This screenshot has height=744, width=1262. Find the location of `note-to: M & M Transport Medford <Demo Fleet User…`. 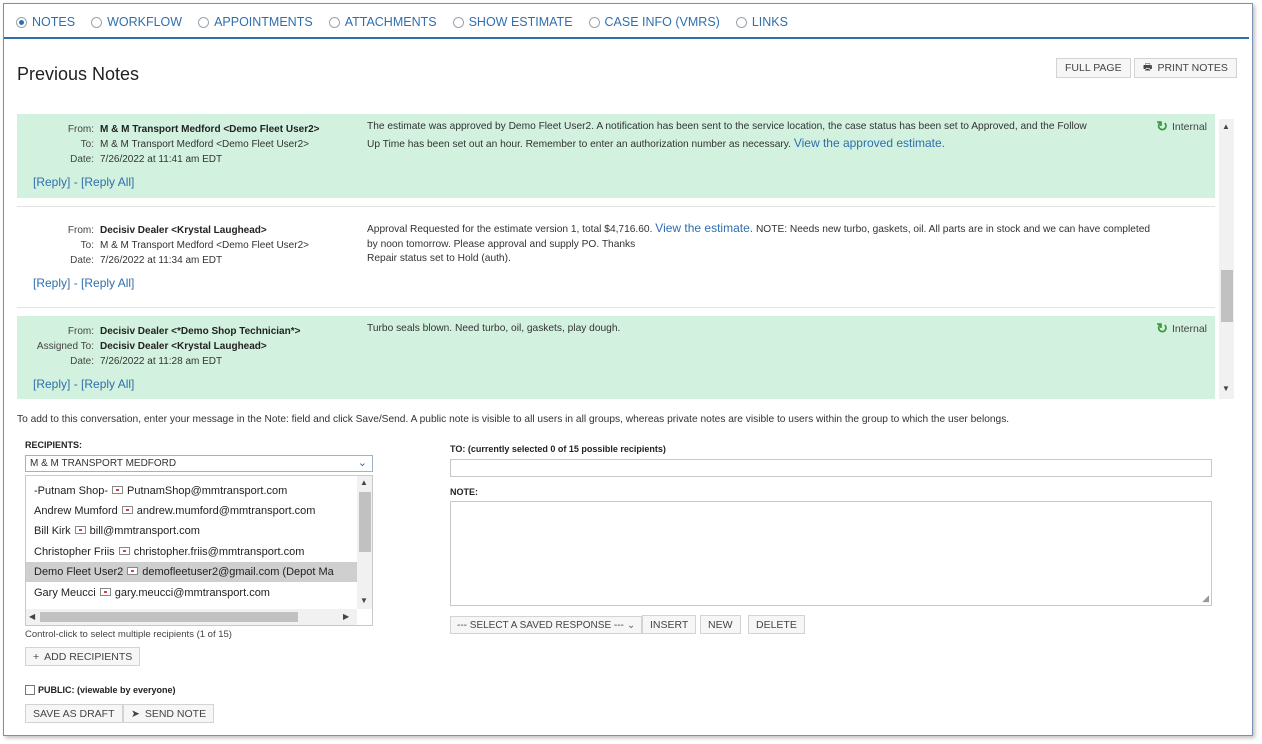

note-to: M & M Transport Medford <Demo Fleet User… is located at coordinates (204, 144).